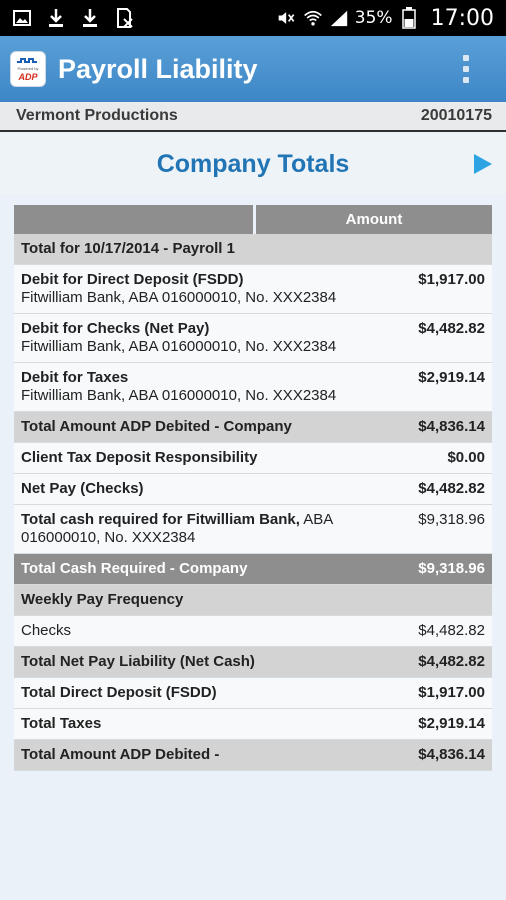  What do you see at coordinates (219, 489) in the screenshot?
I see `row-label: Net Pay (Checks)` at bounding box center [219, 489].